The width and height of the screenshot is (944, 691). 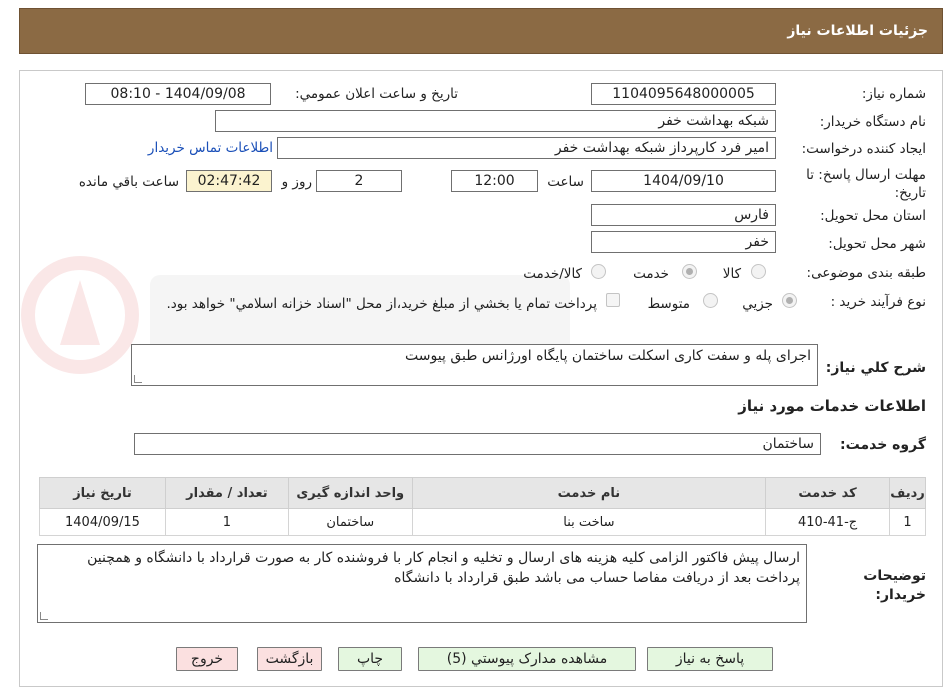 I want to click on print-button: چاپ, so click(x=370, y=659).